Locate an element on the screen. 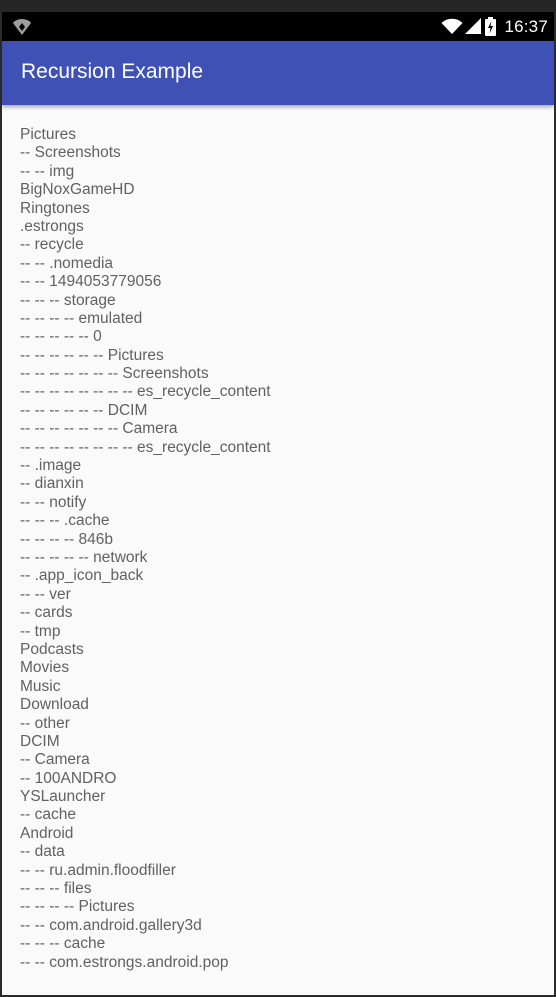 The image size is (556, 997). app-title: Recursion Example is located at coordinates (112, 71).